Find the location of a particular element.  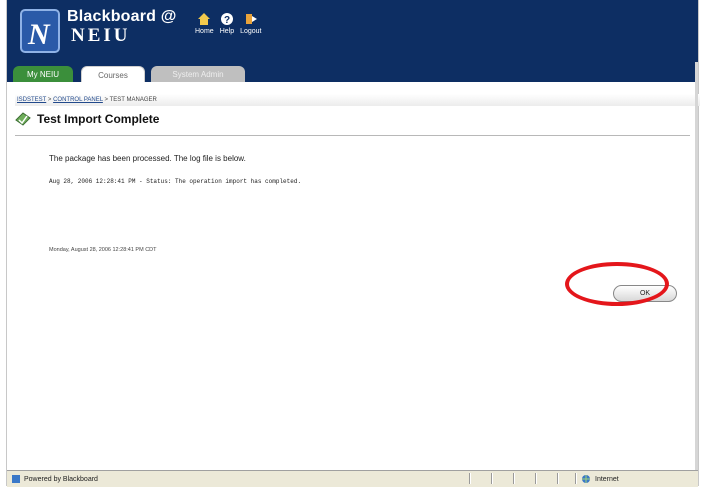

page-icon is located at coordinates (16, 479).